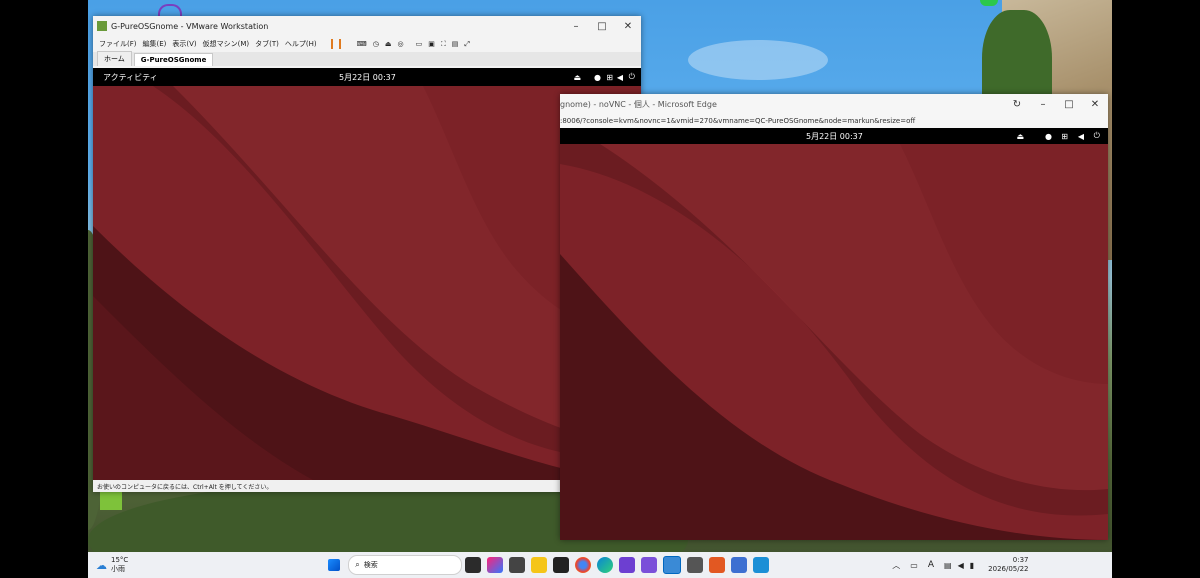  What do you see at coordinates (401, 44) in the screenshot?
I see `snapshot-manager-icon: ◎` at bounding box center [401, 44].